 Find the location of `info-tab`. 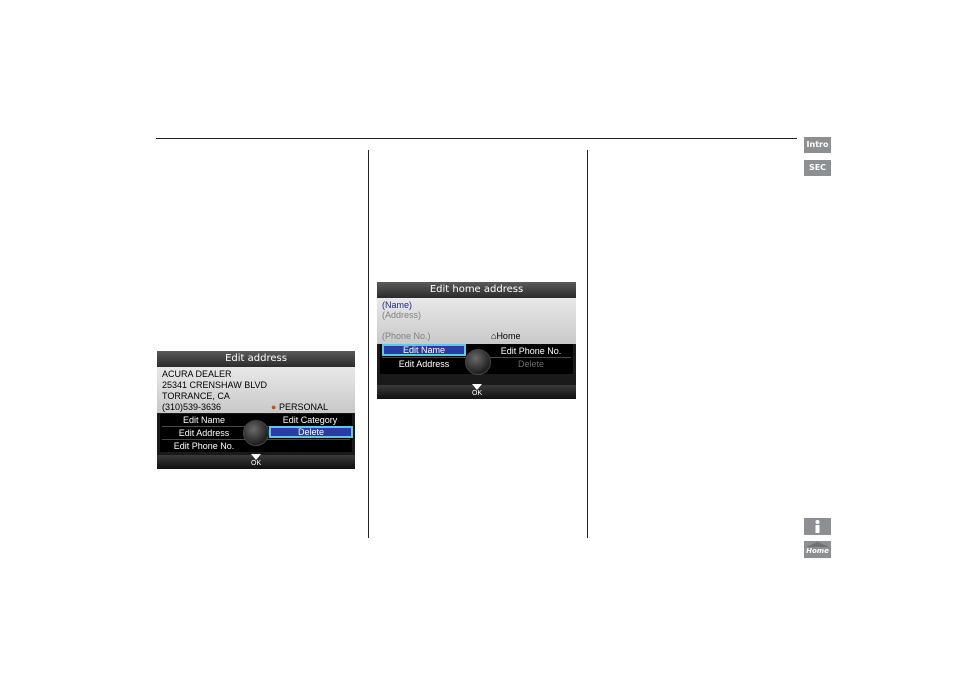

info-tab is located at coordinates (817, 526).